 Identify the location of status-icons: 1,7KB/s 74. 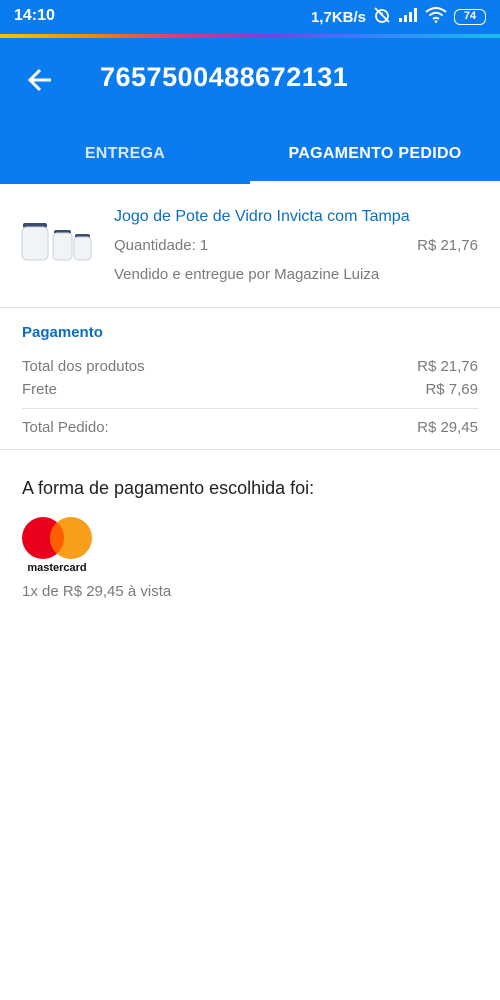
(398, 17).